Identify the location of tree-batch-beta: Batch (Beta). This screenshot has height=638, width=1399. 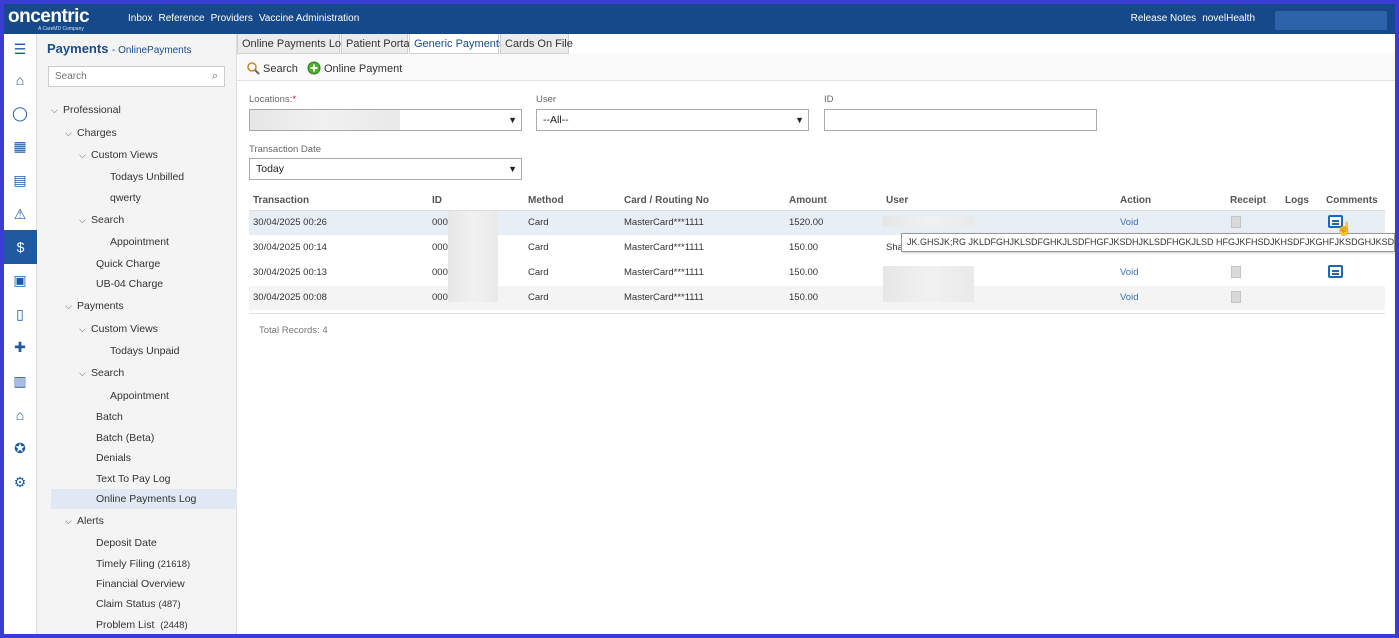
(125, 438).